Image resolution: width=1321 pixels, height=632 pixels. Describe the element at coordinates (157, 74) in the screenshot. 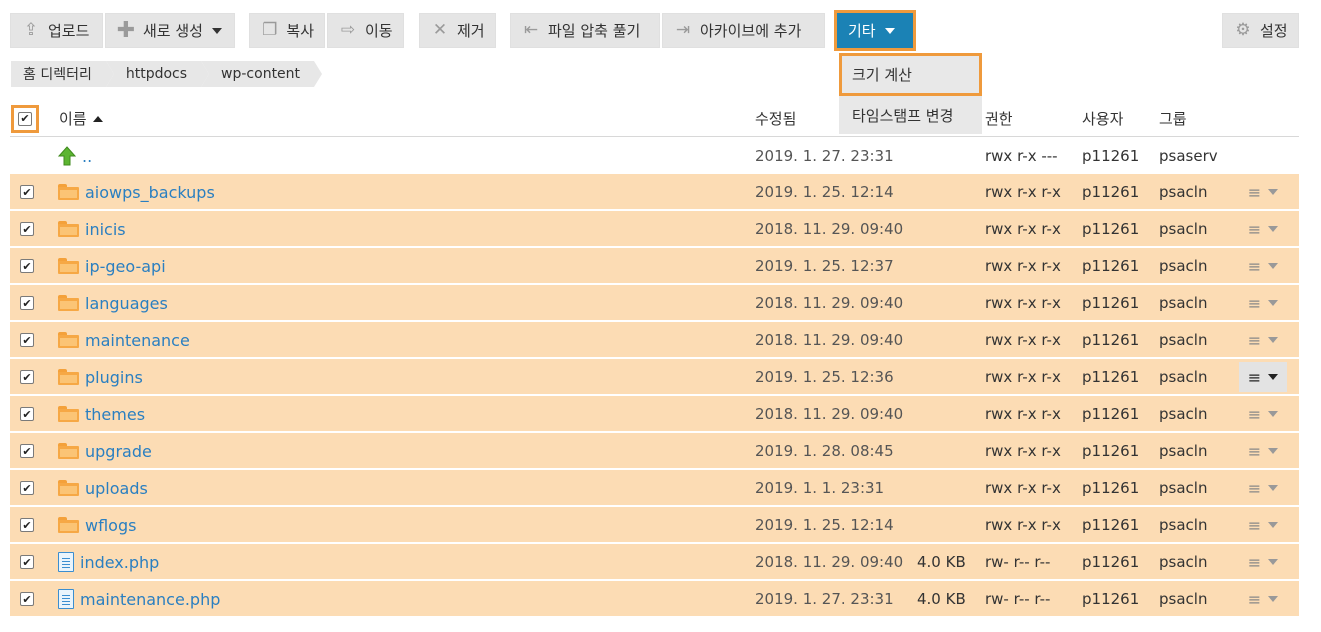

I see `breadcrumb-httpdocs: httpdocs` at that location.